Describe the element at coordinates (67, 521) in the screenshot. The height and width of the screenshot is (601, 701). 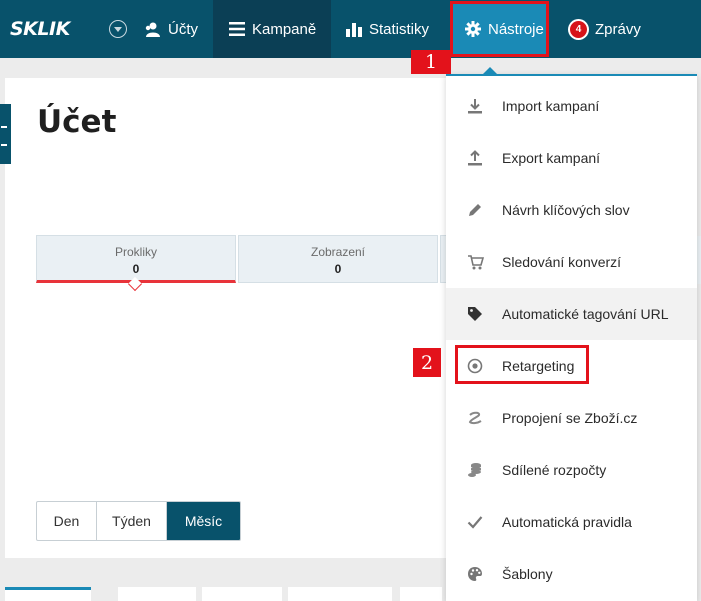
I see `period-day-button: Den` at that location.